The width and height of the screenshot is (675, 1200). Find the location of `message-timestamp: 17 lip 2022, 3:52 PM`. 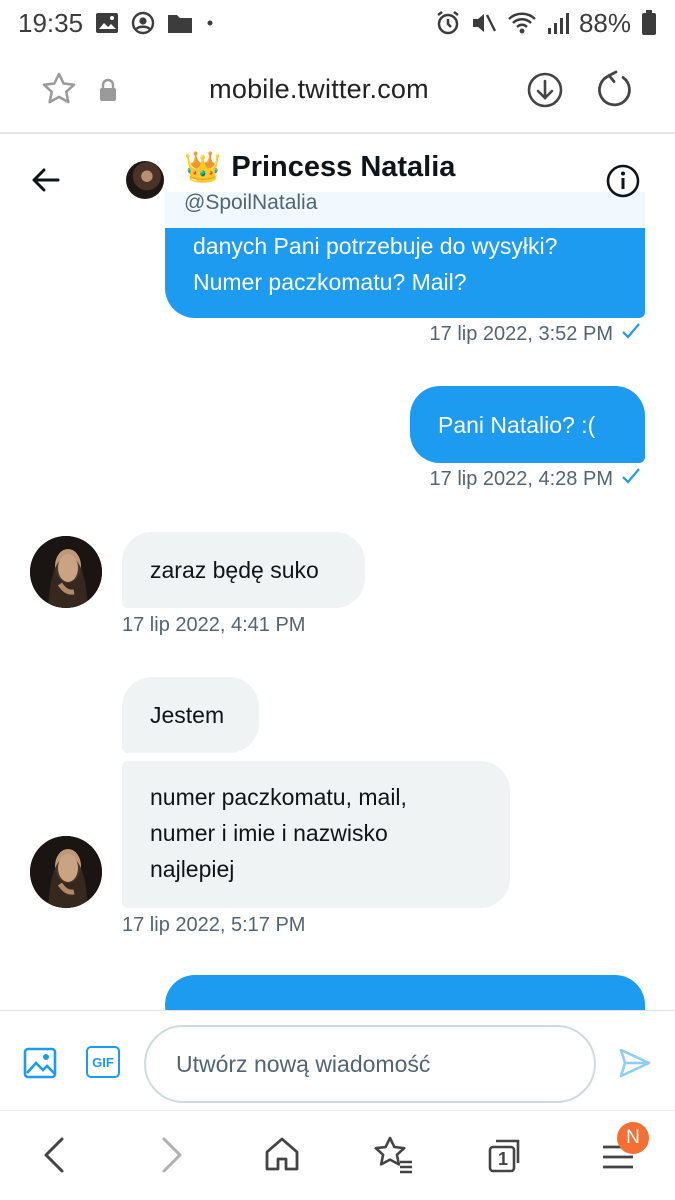

message-timestamp: 17 lip 2022, 3:52 PM is located at coordinates (535, 334).